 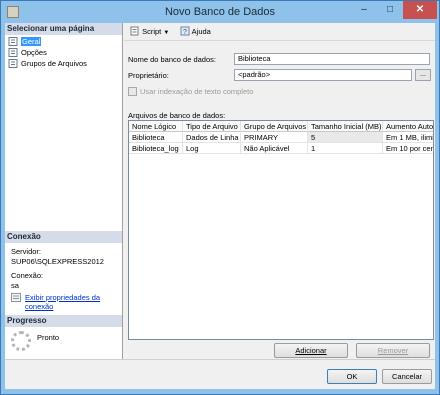 What do you see at coordinates (274, 148) in the screenshot?
I see `cell-filegroup: Não Aplicável` at bounding box center [274, 148].